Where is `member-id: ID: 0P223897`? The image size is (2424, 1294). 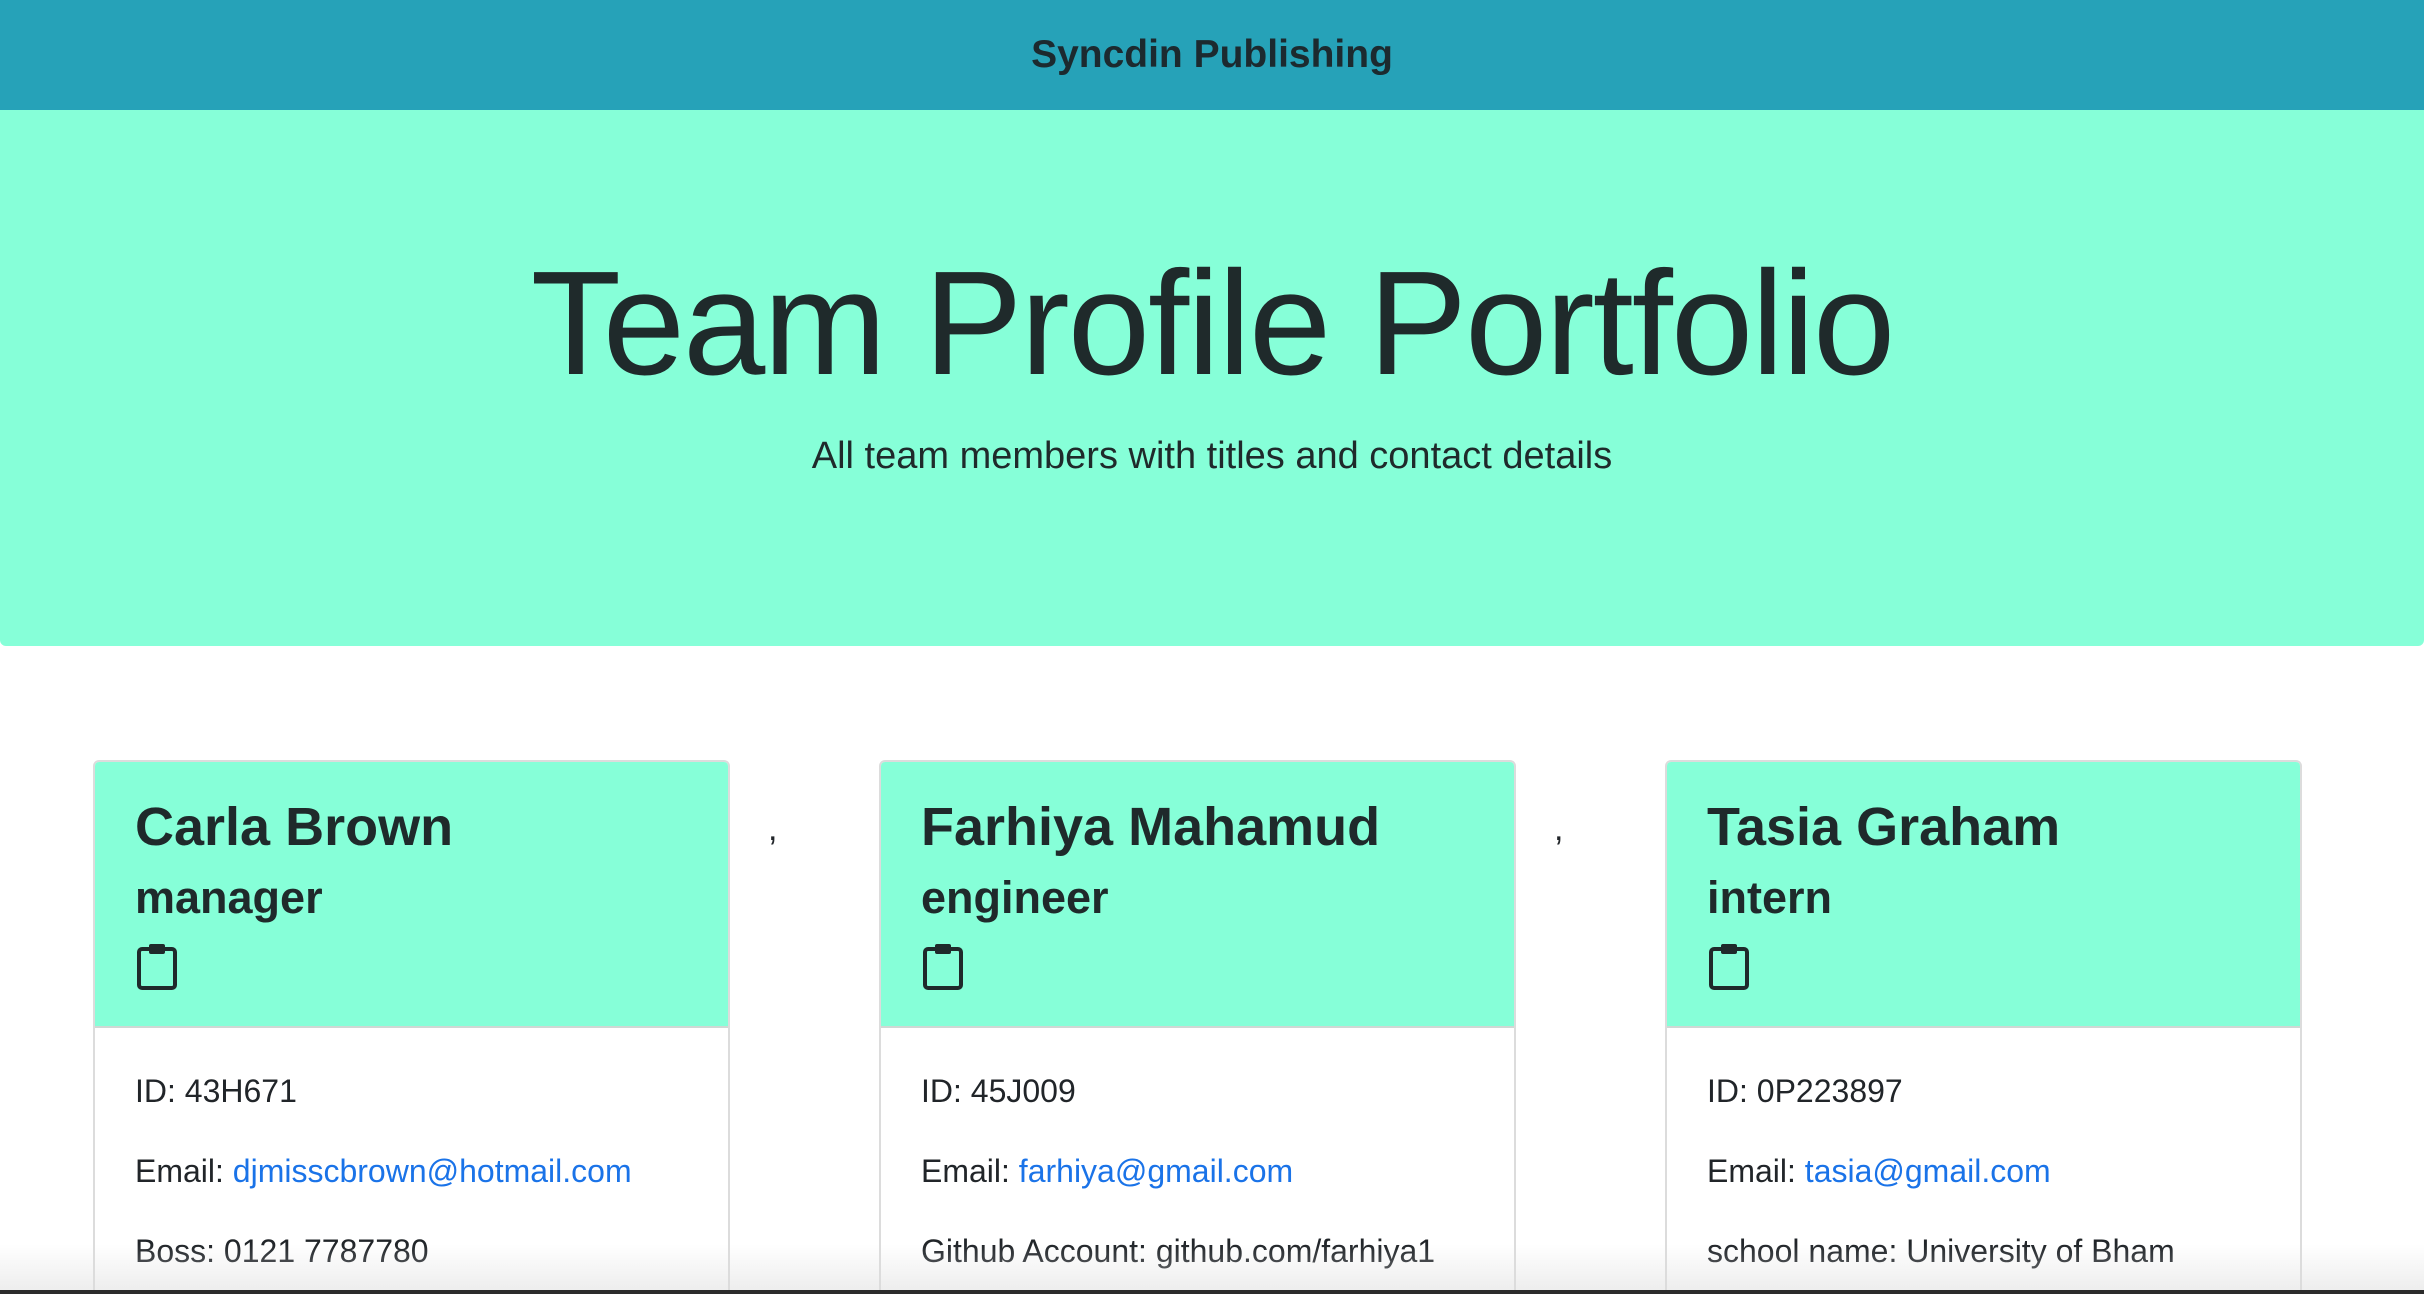
member-id: ID: 0P223897 is located at coordinates (1805, 1091).